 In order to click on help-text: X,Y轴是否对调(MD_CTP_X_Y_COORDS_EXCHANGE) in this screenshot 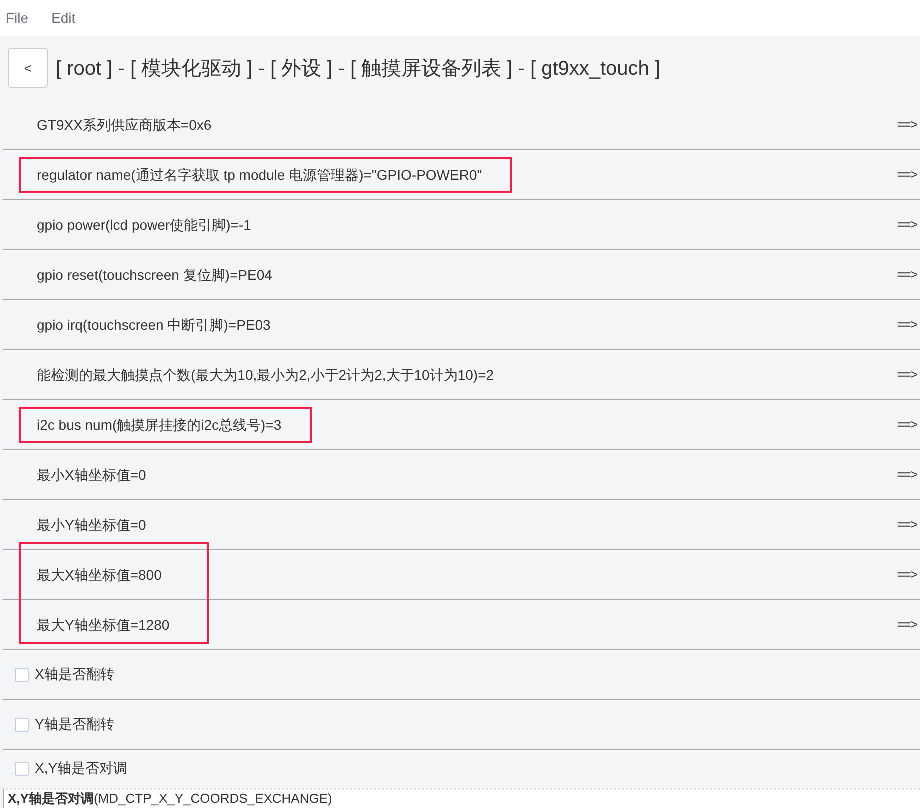, I will do `click(170, 798)`.